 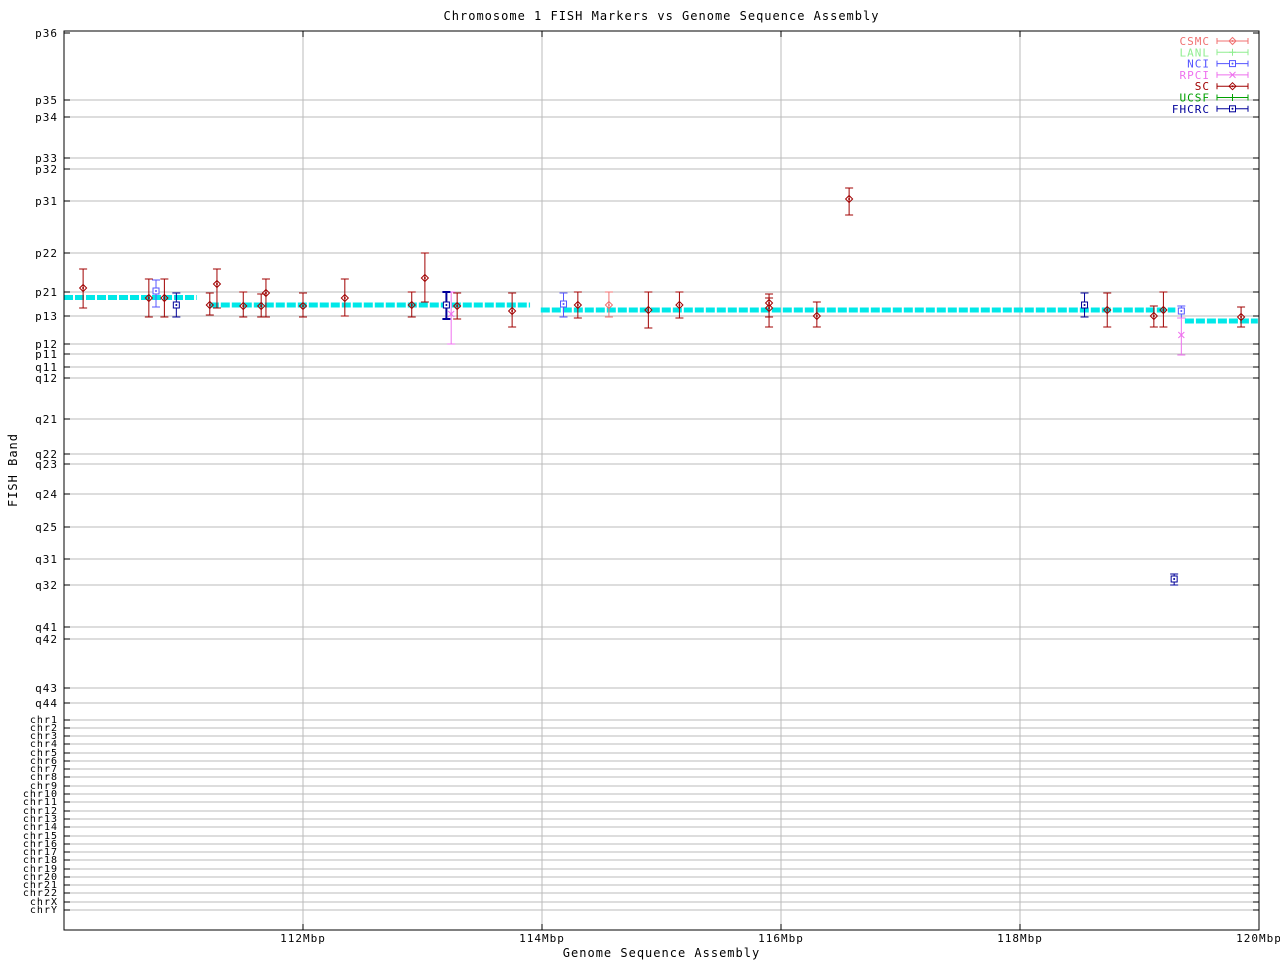 What do you see at coordinates (216, 284) in the screenshot?
I see `data-point-SC-5-dot` at bounding box center [216, 284].